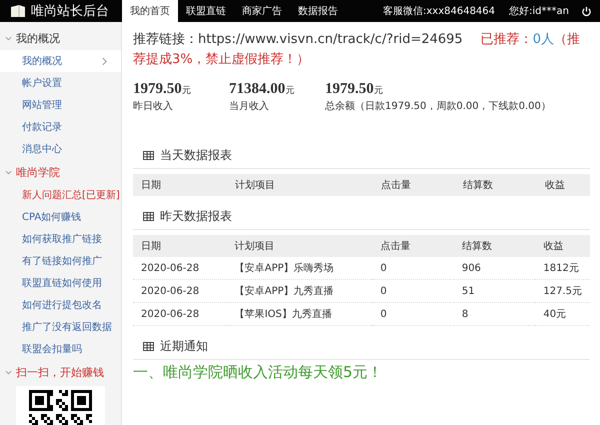 The width and height of the screenshot is (600, 425). What do you see at coordinates (60, 261) in the screenshot?
I see `sidebar-item: 有了链接如何推广` at bounding box center [60, 261].